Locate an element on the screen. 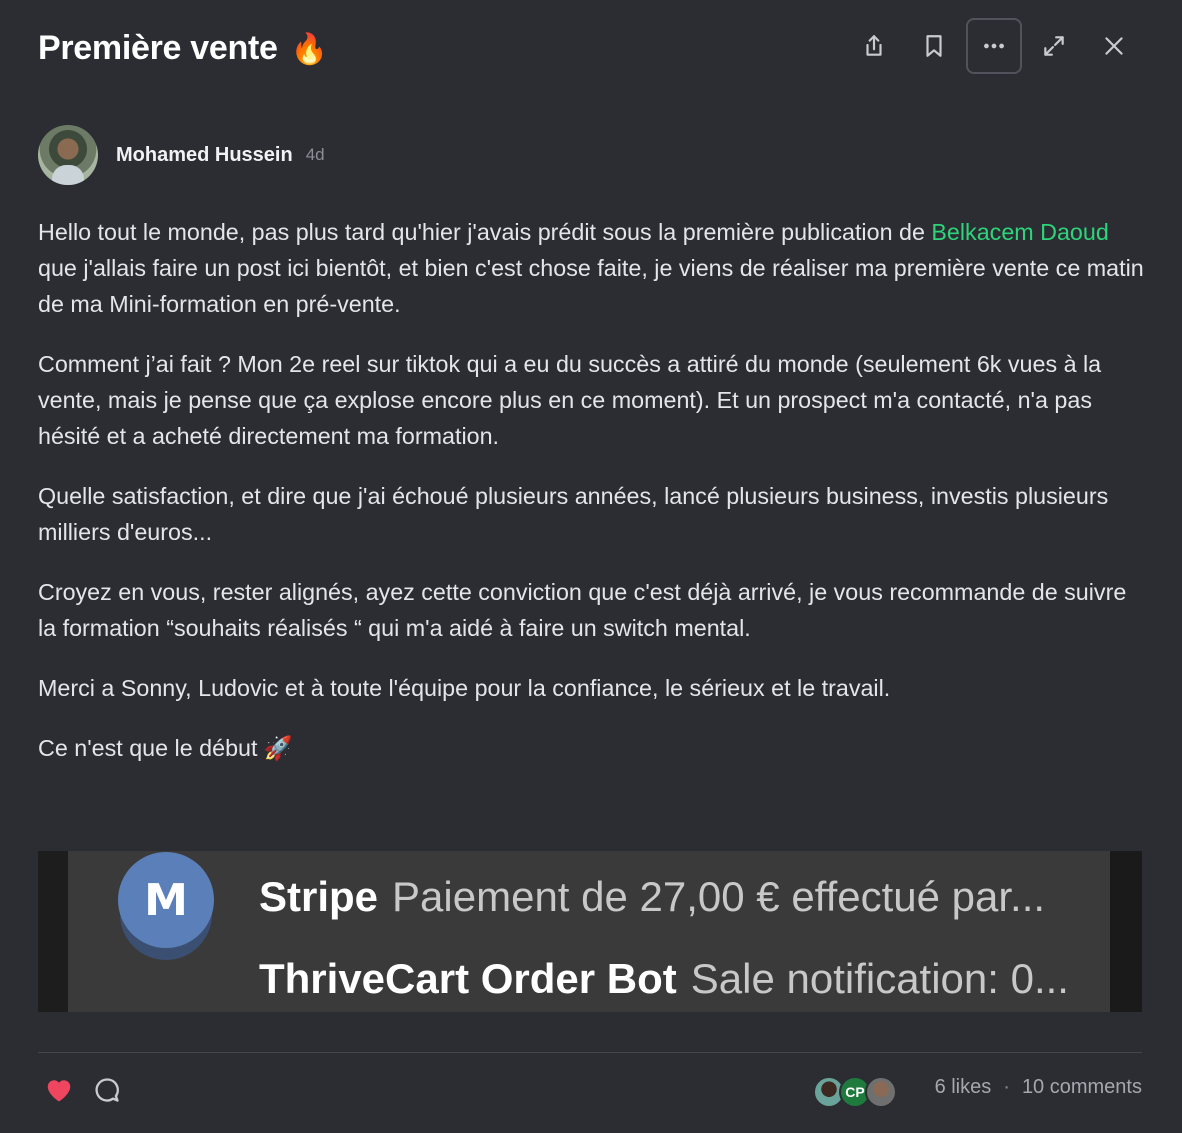 The image size is (1182, 1133). footer-divider is located at coordinates (590, 1052).